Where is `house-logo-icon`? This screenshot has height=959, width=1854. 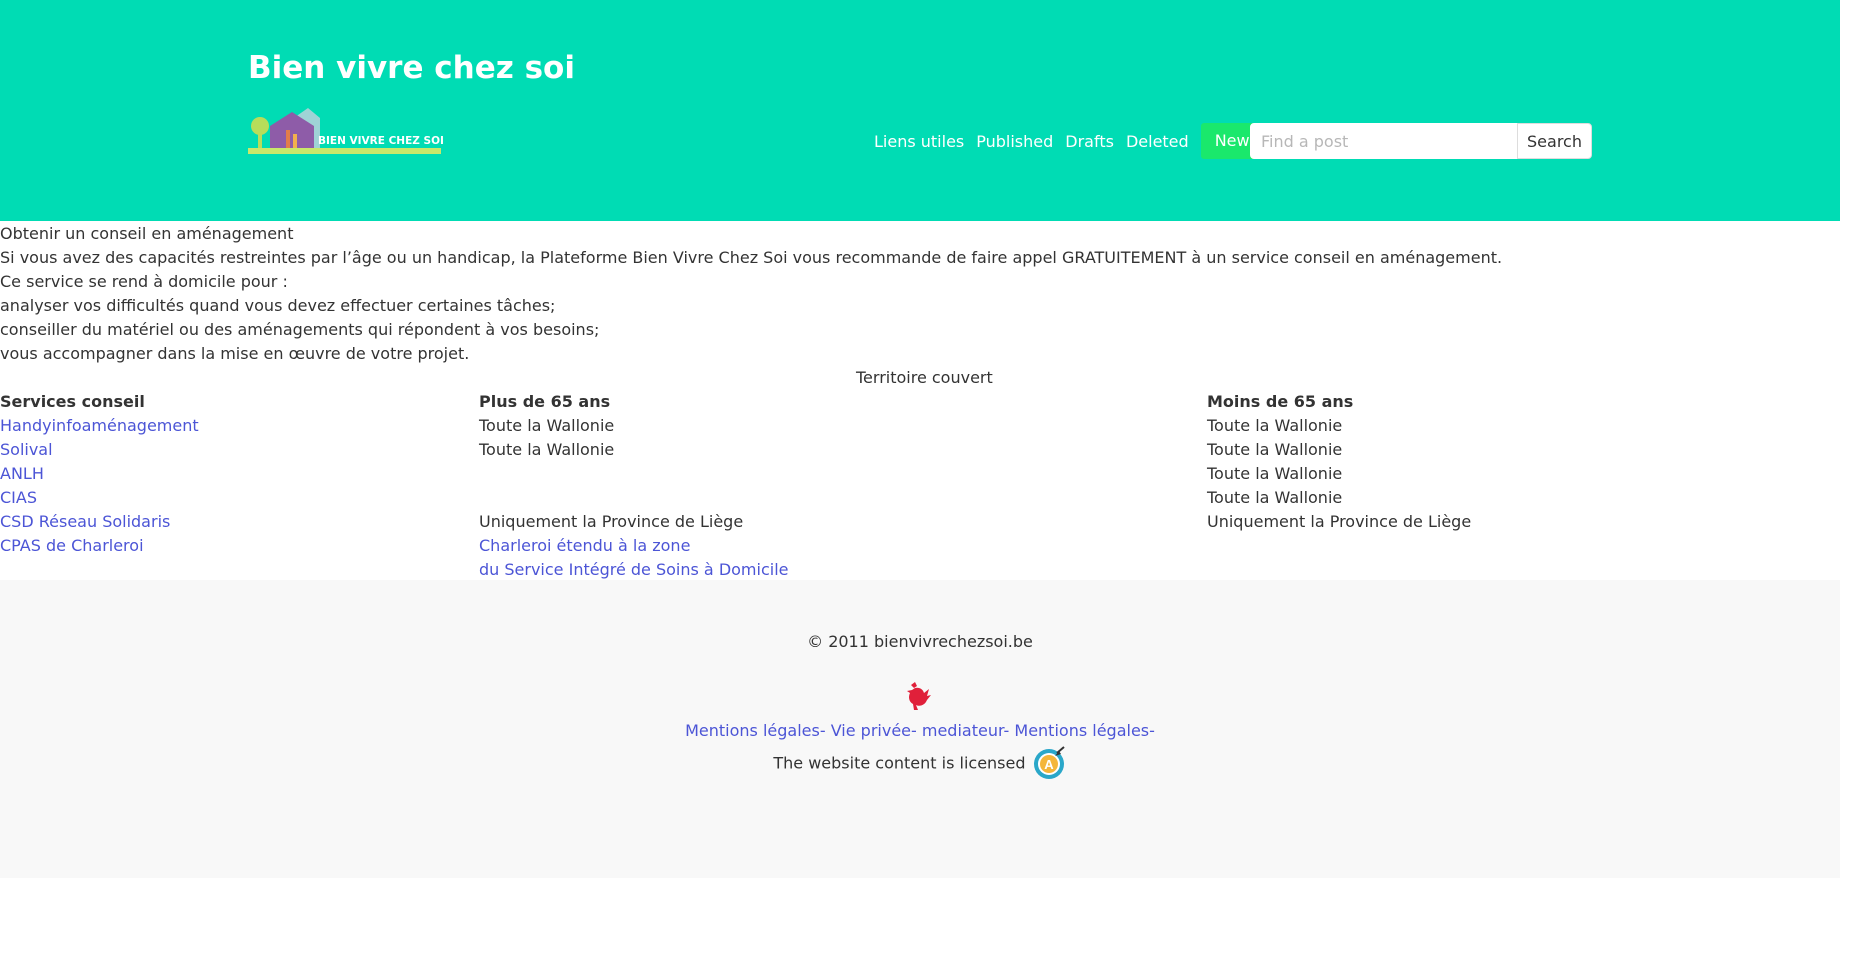
house-logo-icon is located at coordinates (344, 131).